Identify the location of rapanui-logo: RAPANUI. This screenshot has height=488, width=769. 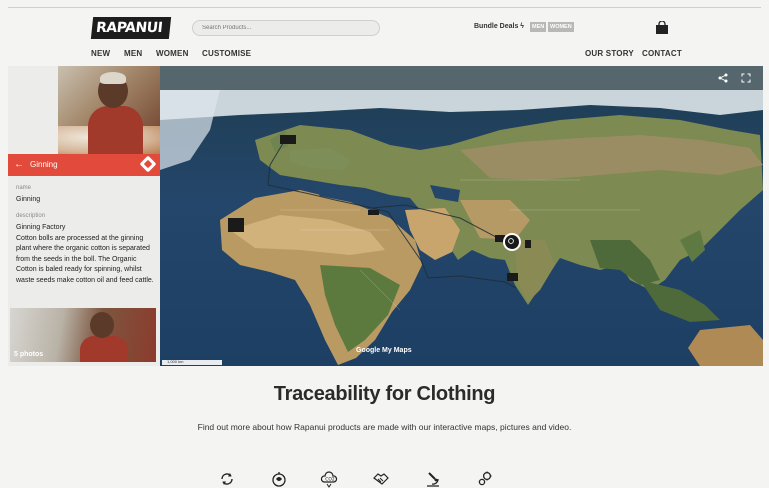
(131, 28).